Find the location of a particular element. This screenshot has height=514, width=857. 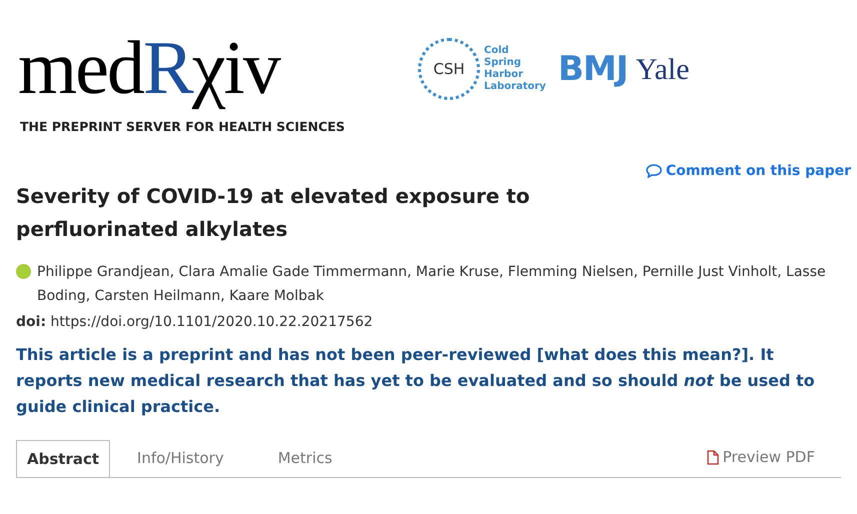

csh-logo-text: Cold Spring Harbor Laboratory is located at coordinates (515, 69).